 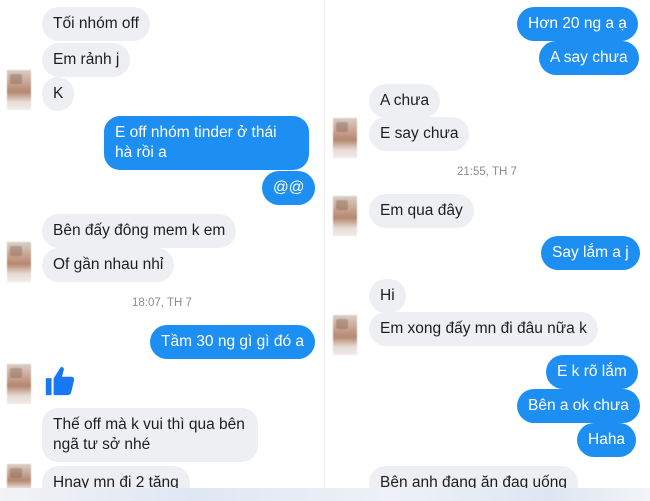 What do you see at coordinates (162, 303) in the screenshot?
I see `timestamp: 18:07, TH 7` at bounding box center [162, 303].